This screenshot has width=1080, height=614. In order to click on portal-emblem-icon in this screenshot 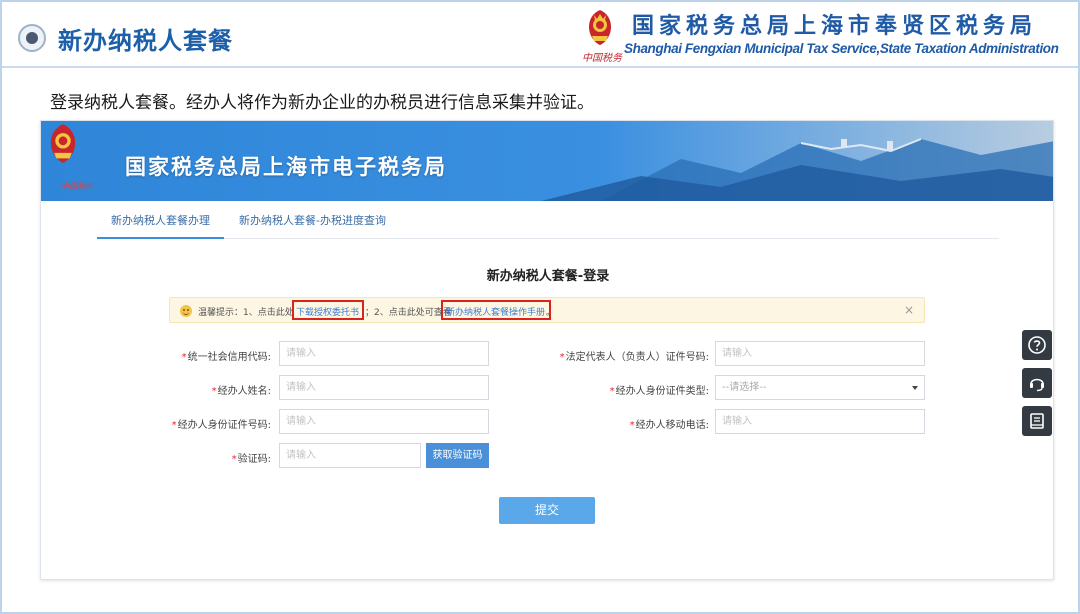, I will do `click(63, 143)`.